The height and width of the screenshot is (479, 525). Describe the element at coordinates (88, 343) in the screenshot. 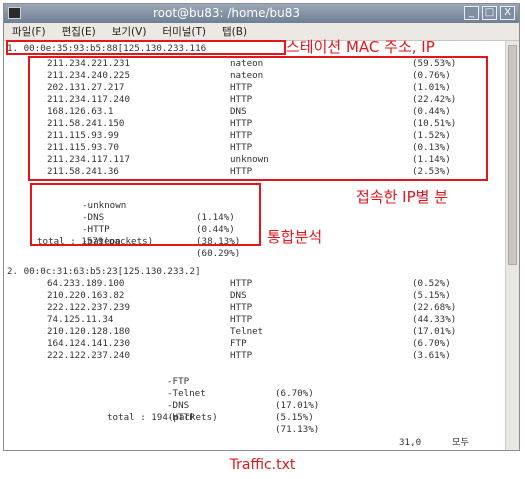

I see `row-ip: 164.124.141.230` at that location.